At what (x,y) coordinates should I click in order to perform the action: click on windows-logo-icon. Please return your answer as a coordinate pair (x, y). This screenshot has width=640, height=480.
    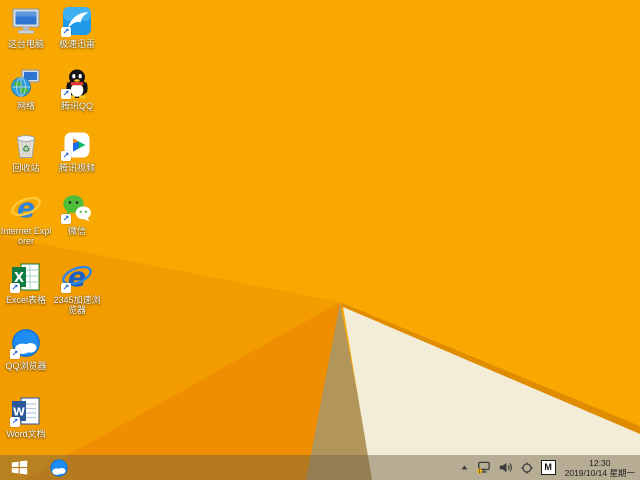
    Looking at the image, I should click on (19, 467).